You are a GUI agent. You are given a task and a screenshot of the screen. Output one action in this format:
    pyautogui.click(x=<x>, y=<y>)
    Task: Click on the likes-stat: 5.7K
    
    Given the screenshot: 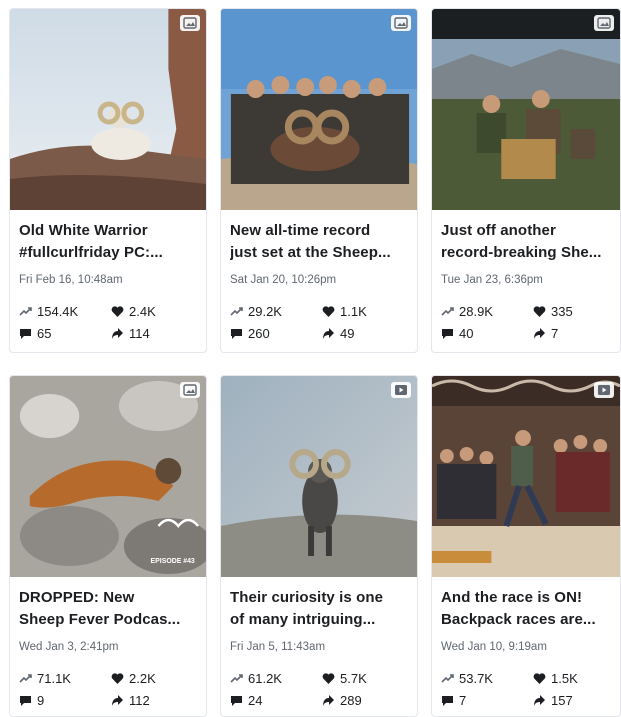 What is the action you would take?
    pyautogui.click(x=368, y=678)
    